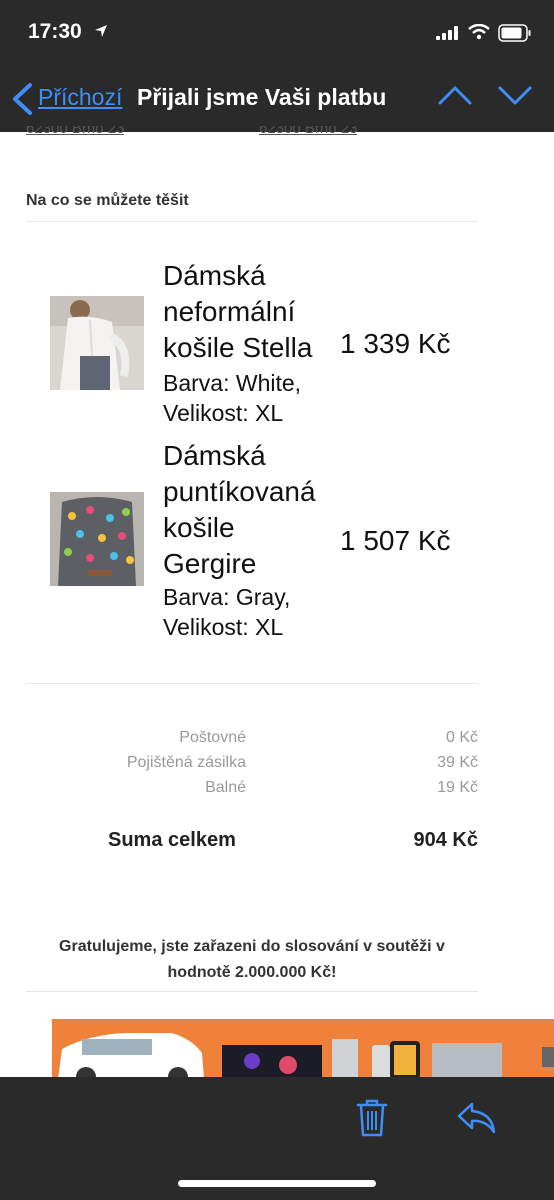 The width and height of the screenshot is (554, 1200). I want to click on summary-value: 0 Kč, so click(461, 737).